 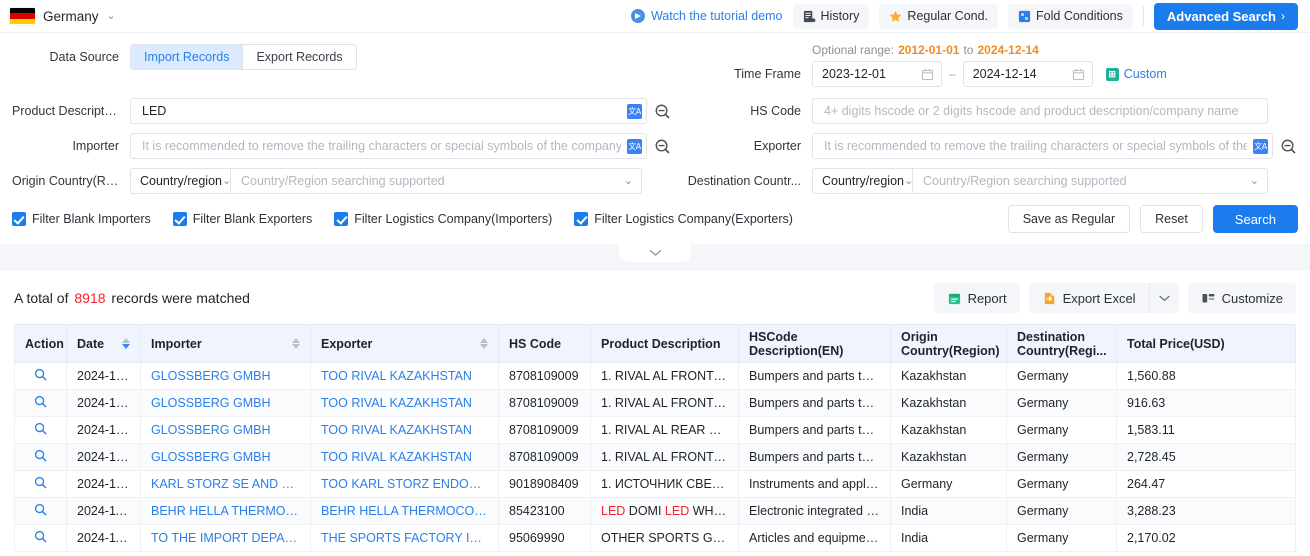 I want to click on tab-import-records: Import Records, so click(x=187, y=57).